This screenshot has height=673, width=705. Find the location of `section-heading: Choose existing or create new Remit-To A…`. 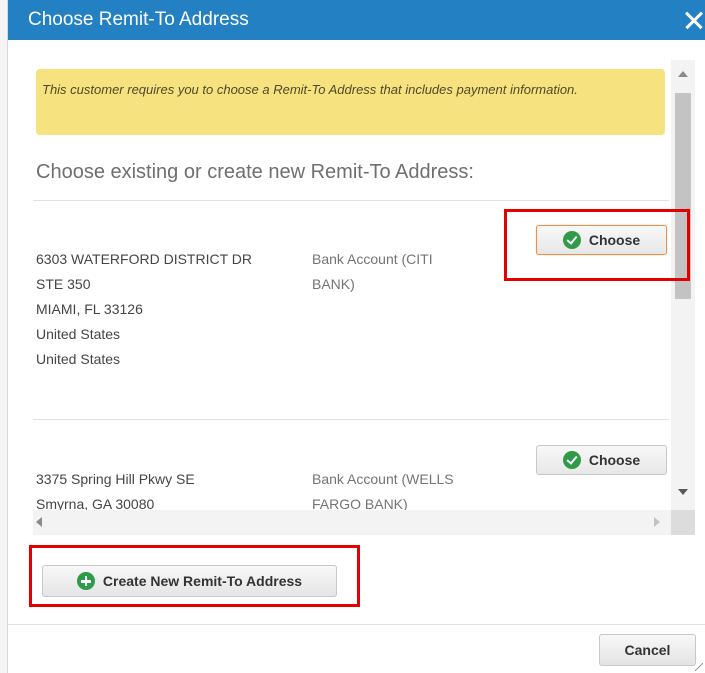

section-heading: Choose existing or create new Remit-To A… is located at coordinates (255, 172).